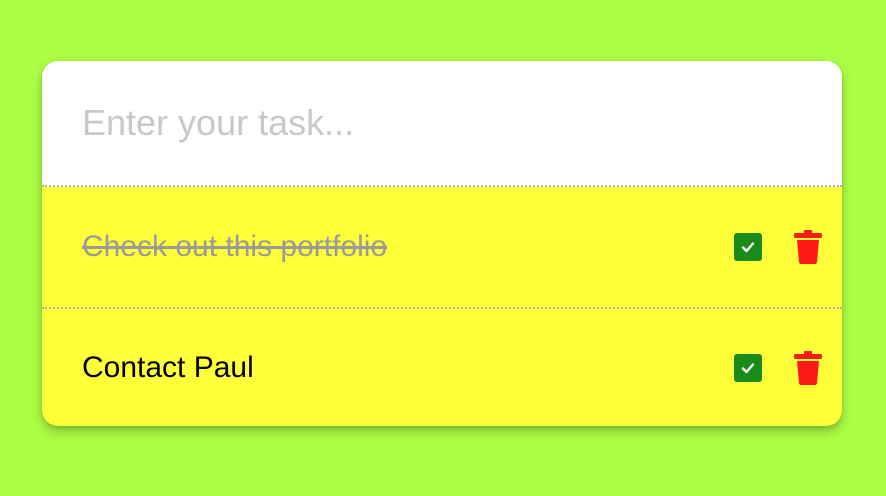  What do you see at coordinates (235, 246) in the screenshot?
I see `task-text: Check out this portfolio` at bounding box center [235, 246].